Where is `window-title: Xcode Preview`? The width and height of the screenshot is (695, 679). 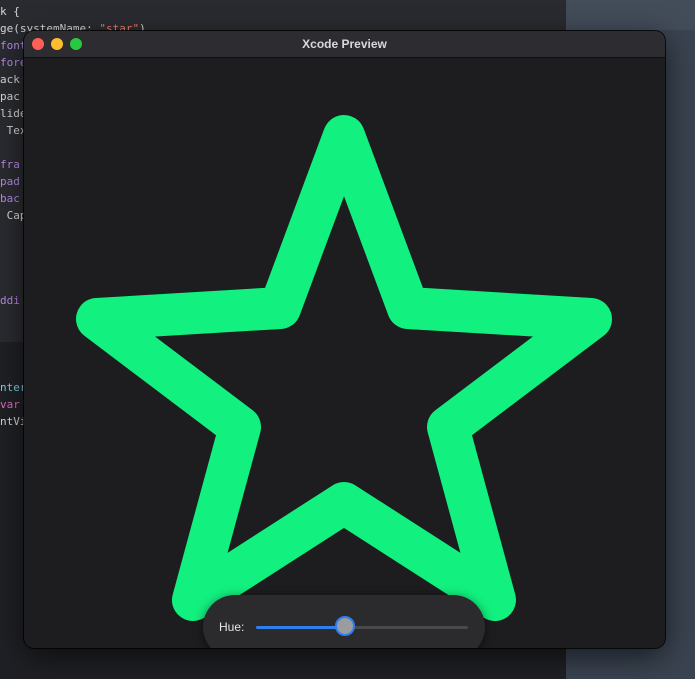 window-title: Xcode Preview is located at coordinates (344, 44).